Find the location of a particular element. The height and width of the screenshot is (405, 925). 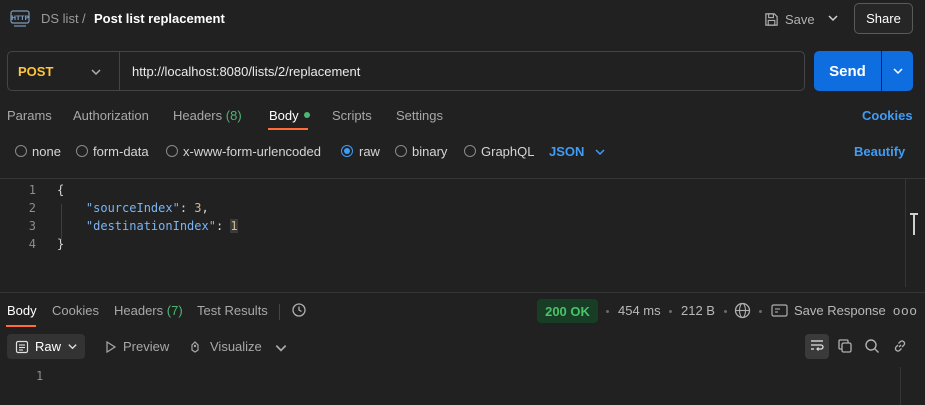

svg-text: HTTP is located at coordinates (20, 18).